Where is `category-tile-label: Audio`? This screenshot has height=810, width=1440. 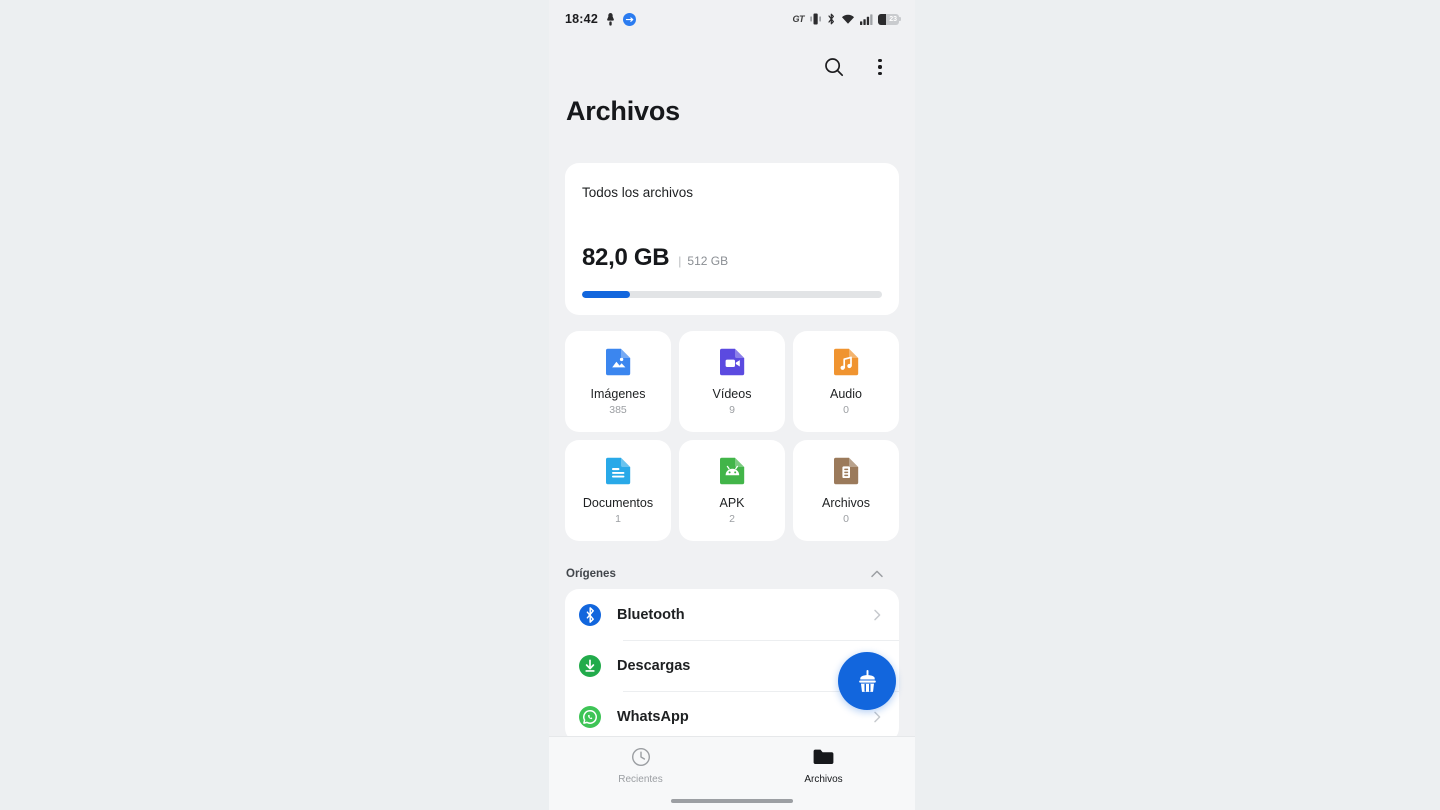
category-tile-label: Audio is located at coordinates (846, 393).